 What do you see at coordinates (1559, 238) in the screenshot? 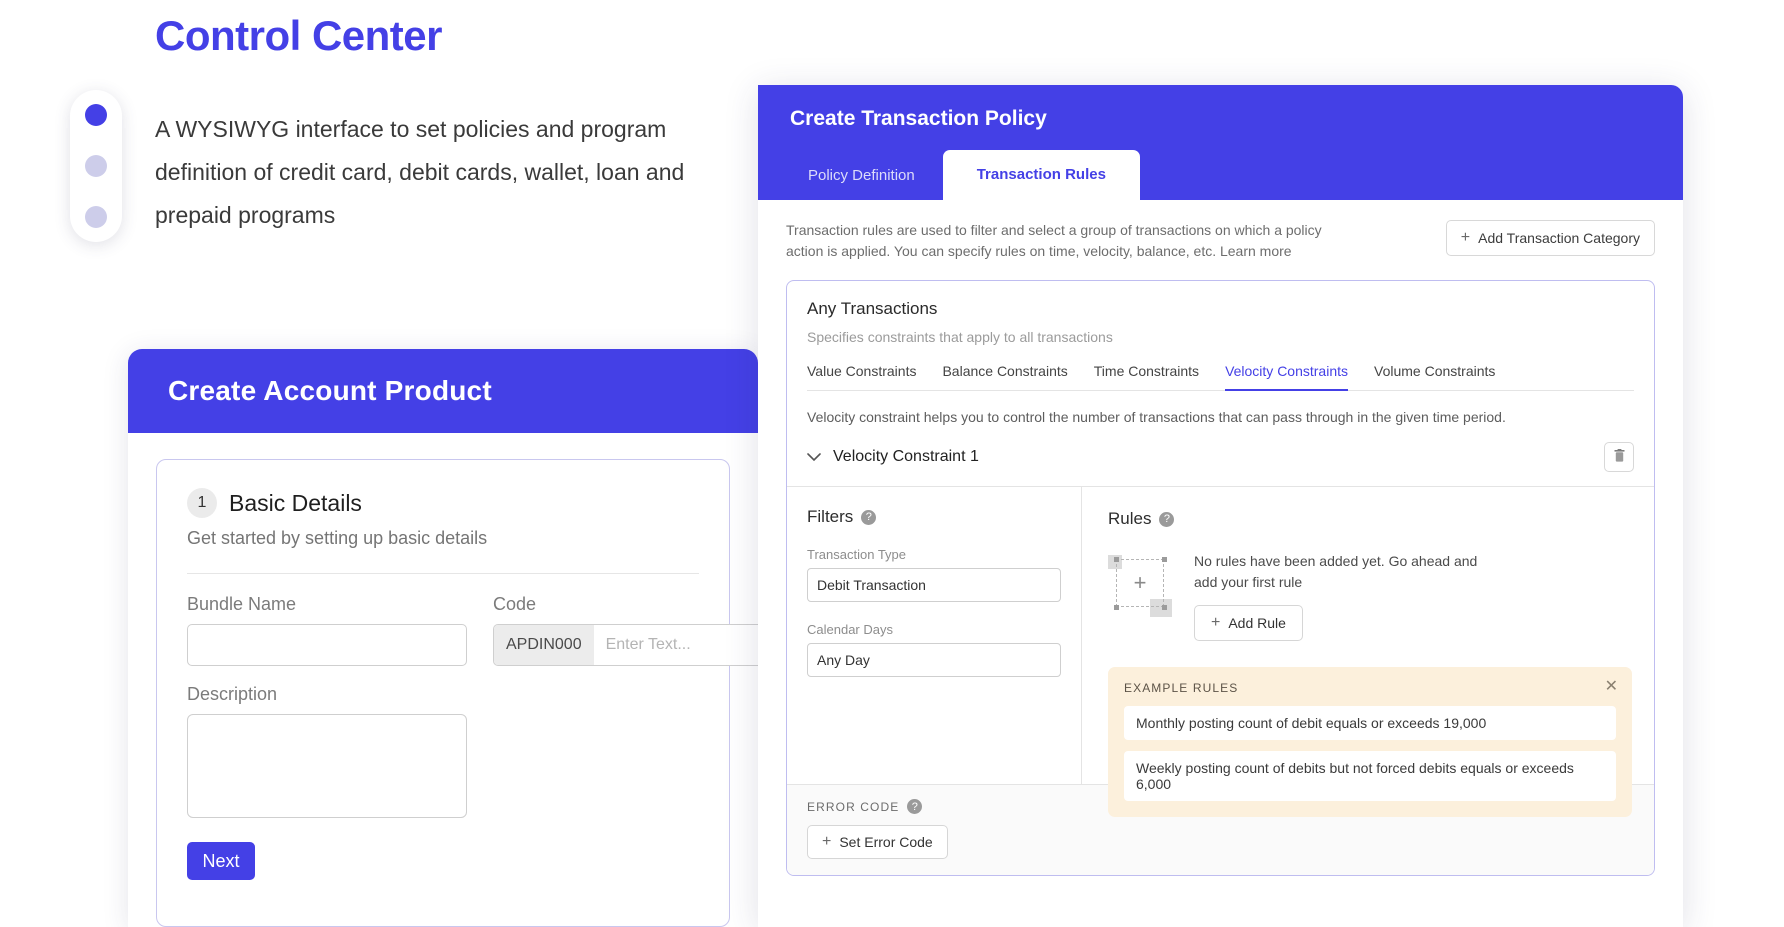
I see `add-transaction-category-label: Add Transaction Category` at bounding box center [1559, 238].